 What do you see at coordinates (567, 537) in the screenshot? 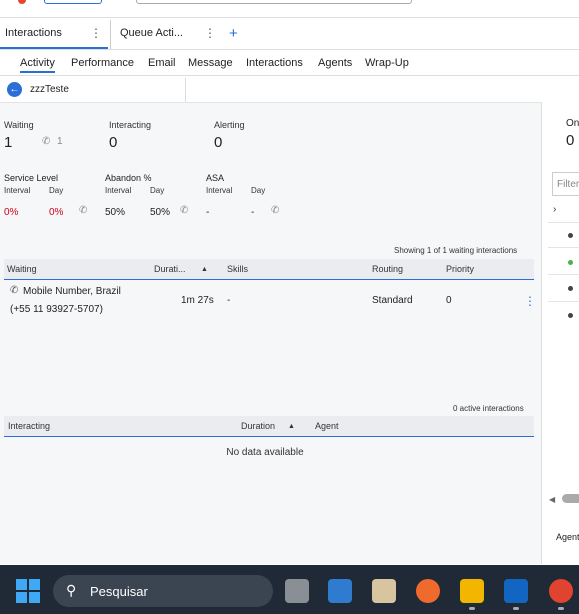
I see `agent-label: Agent` at bounding box center [567, 537].